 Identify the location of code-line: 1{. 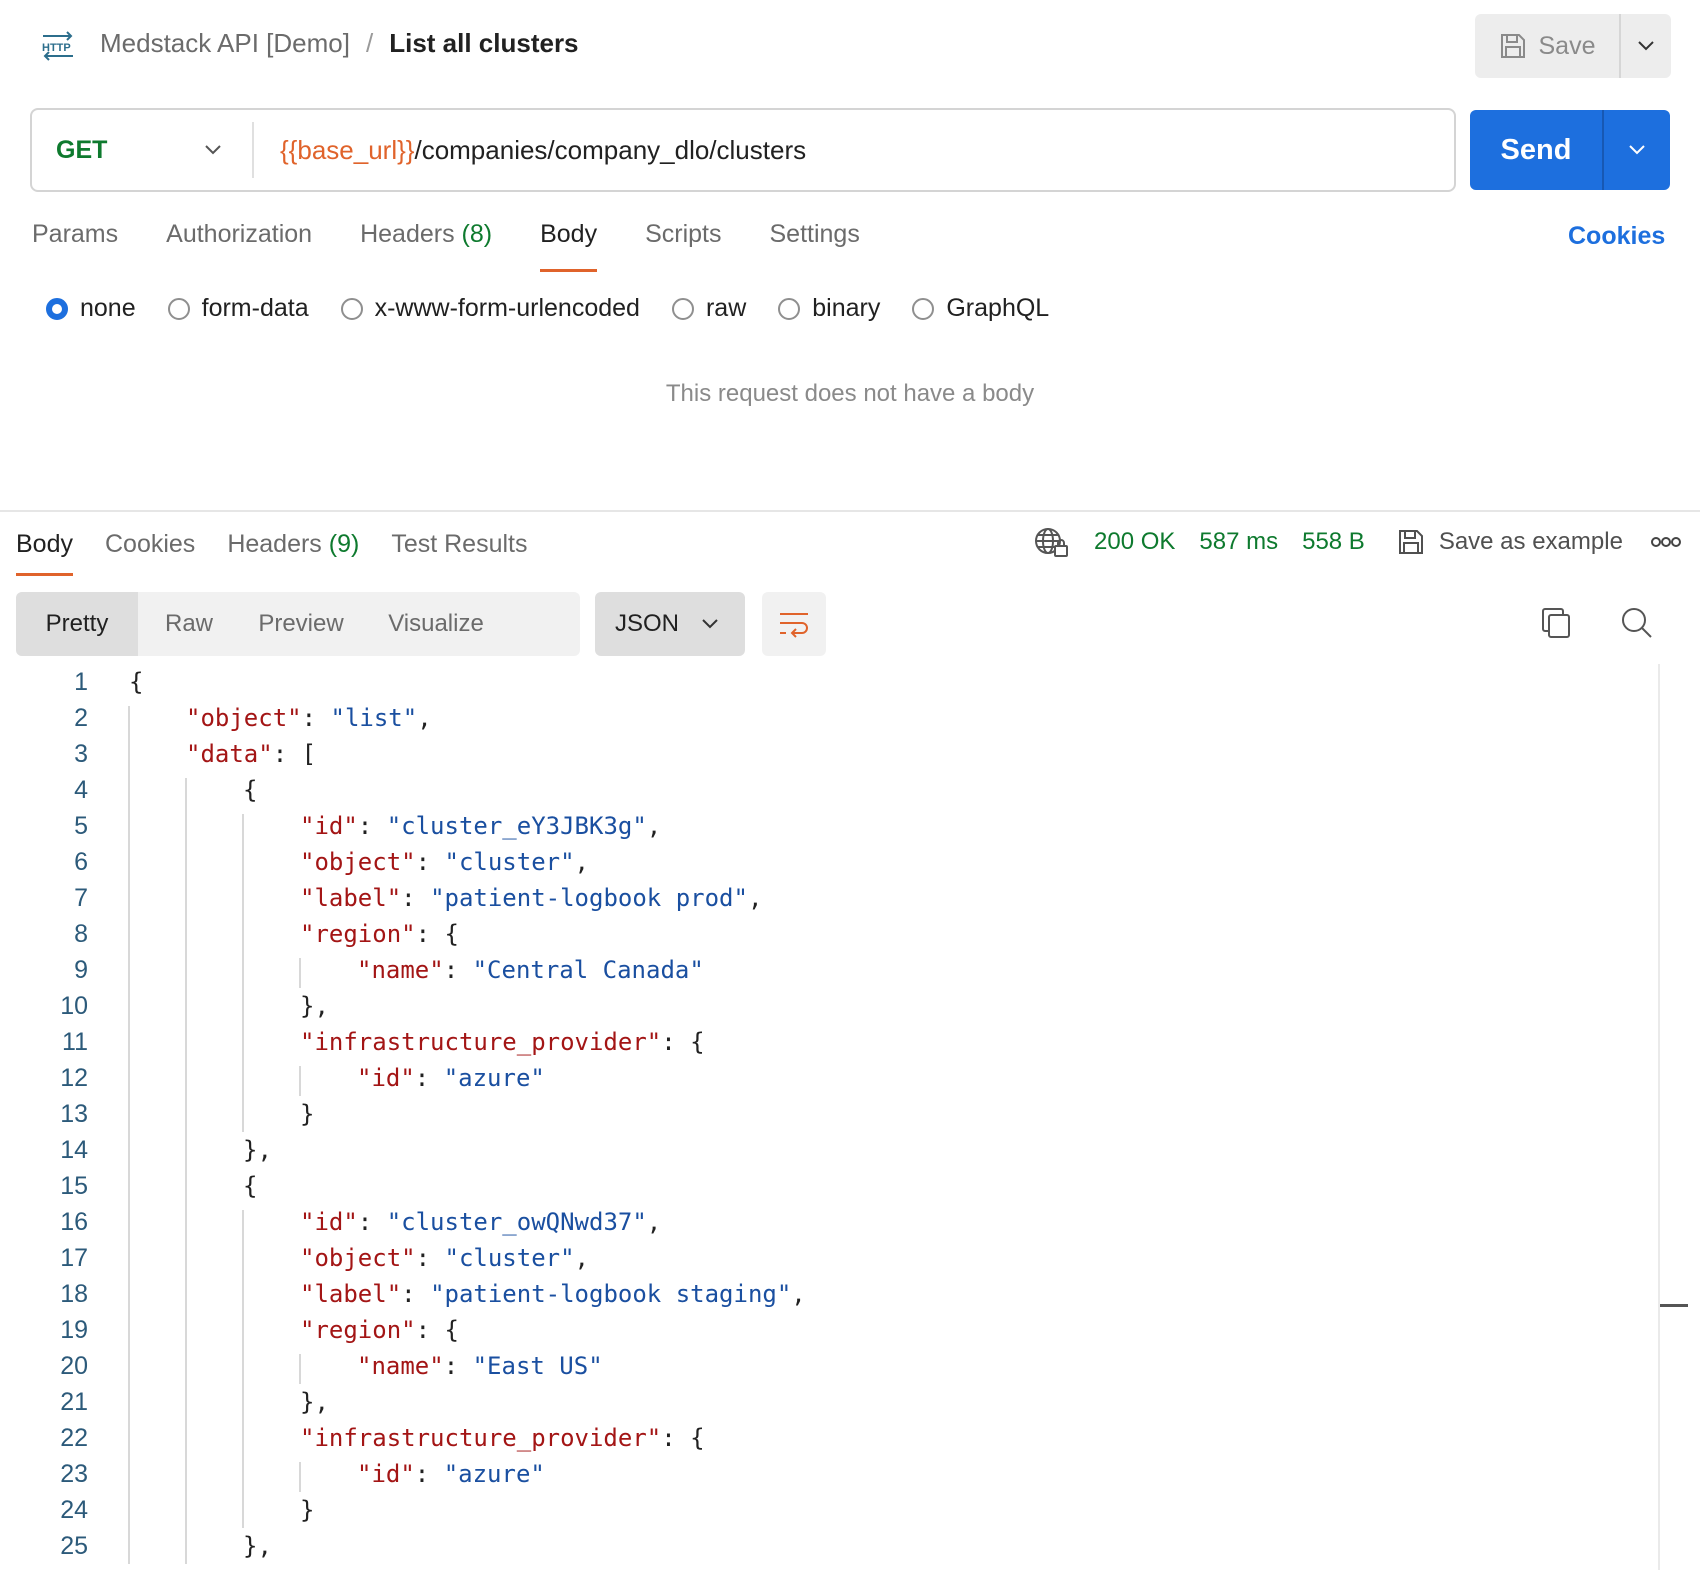
(828, 682).